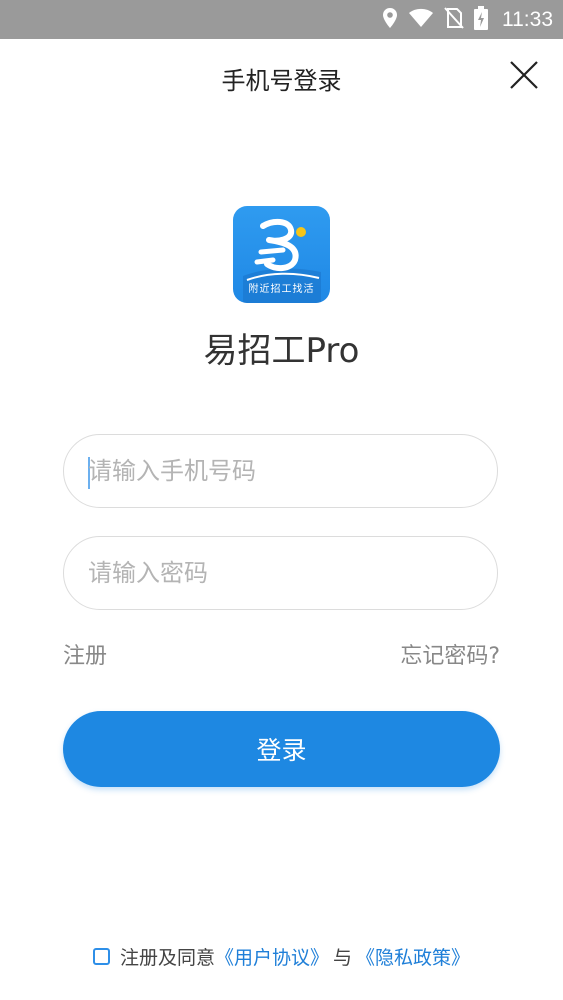  I want to click on password-input, so click(278, 573).